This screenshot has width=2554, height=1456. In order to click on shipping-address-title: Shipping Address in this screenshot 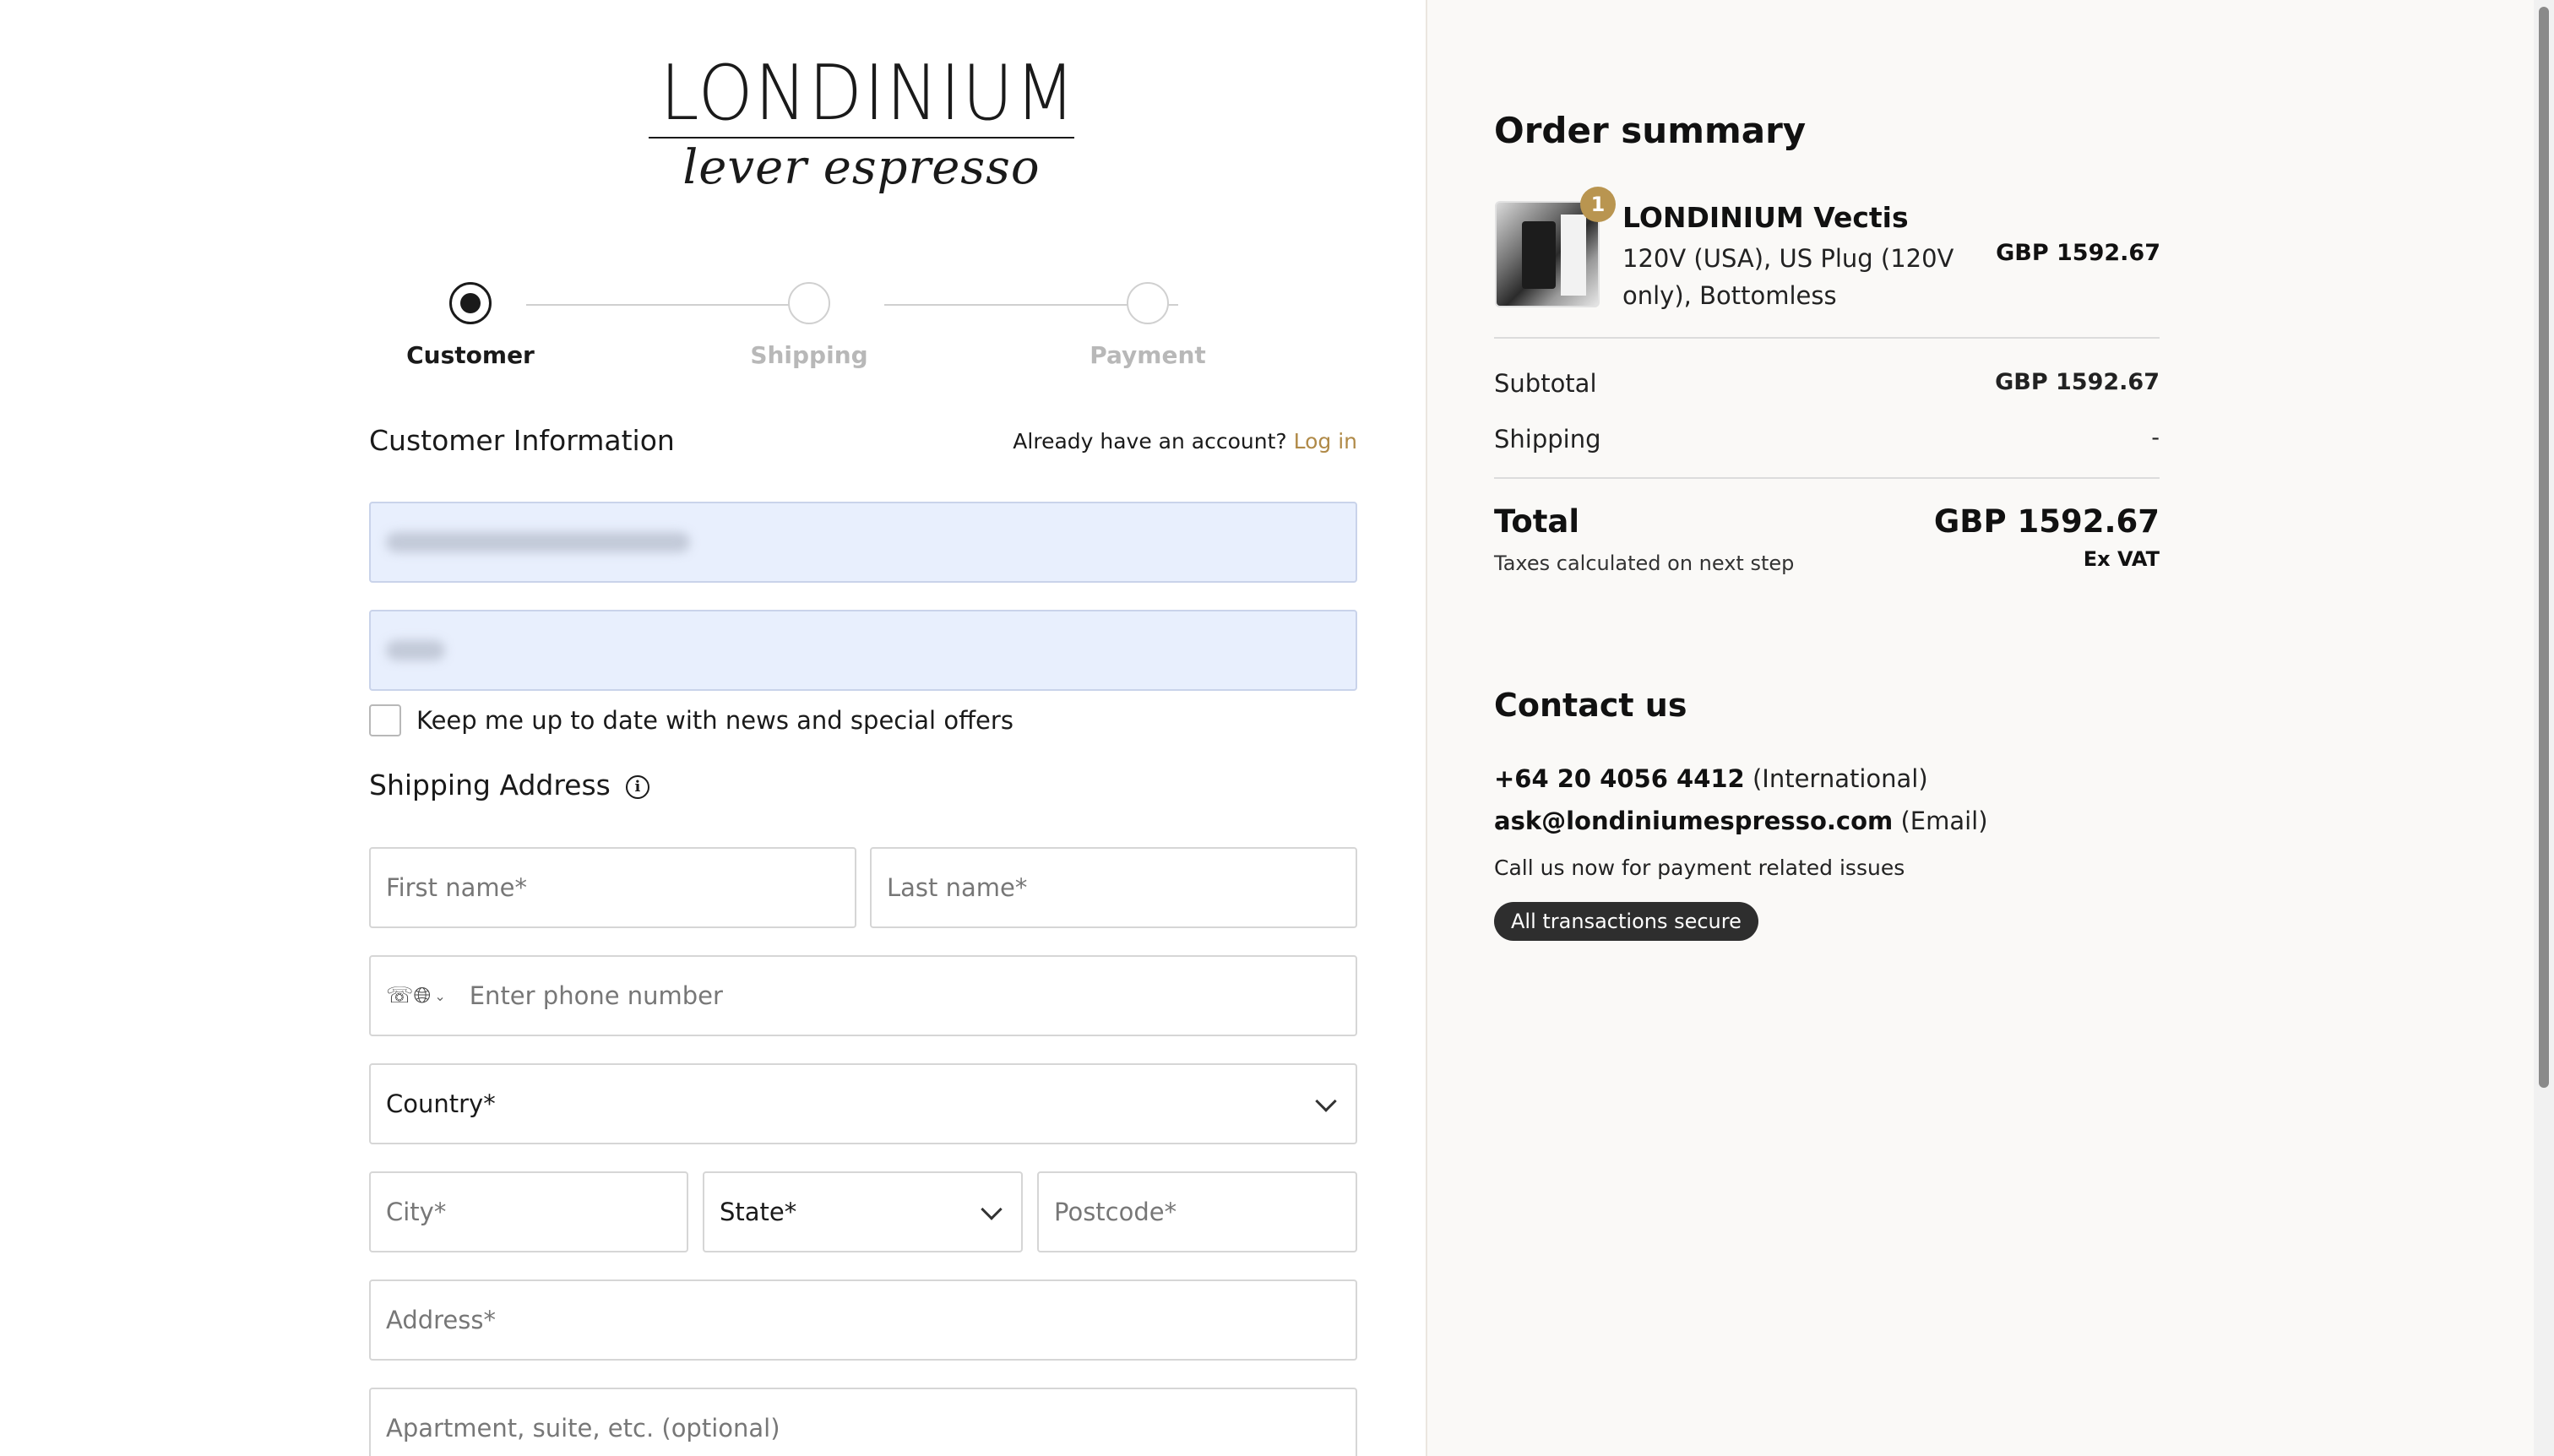, I will do `click(490, 785)`.